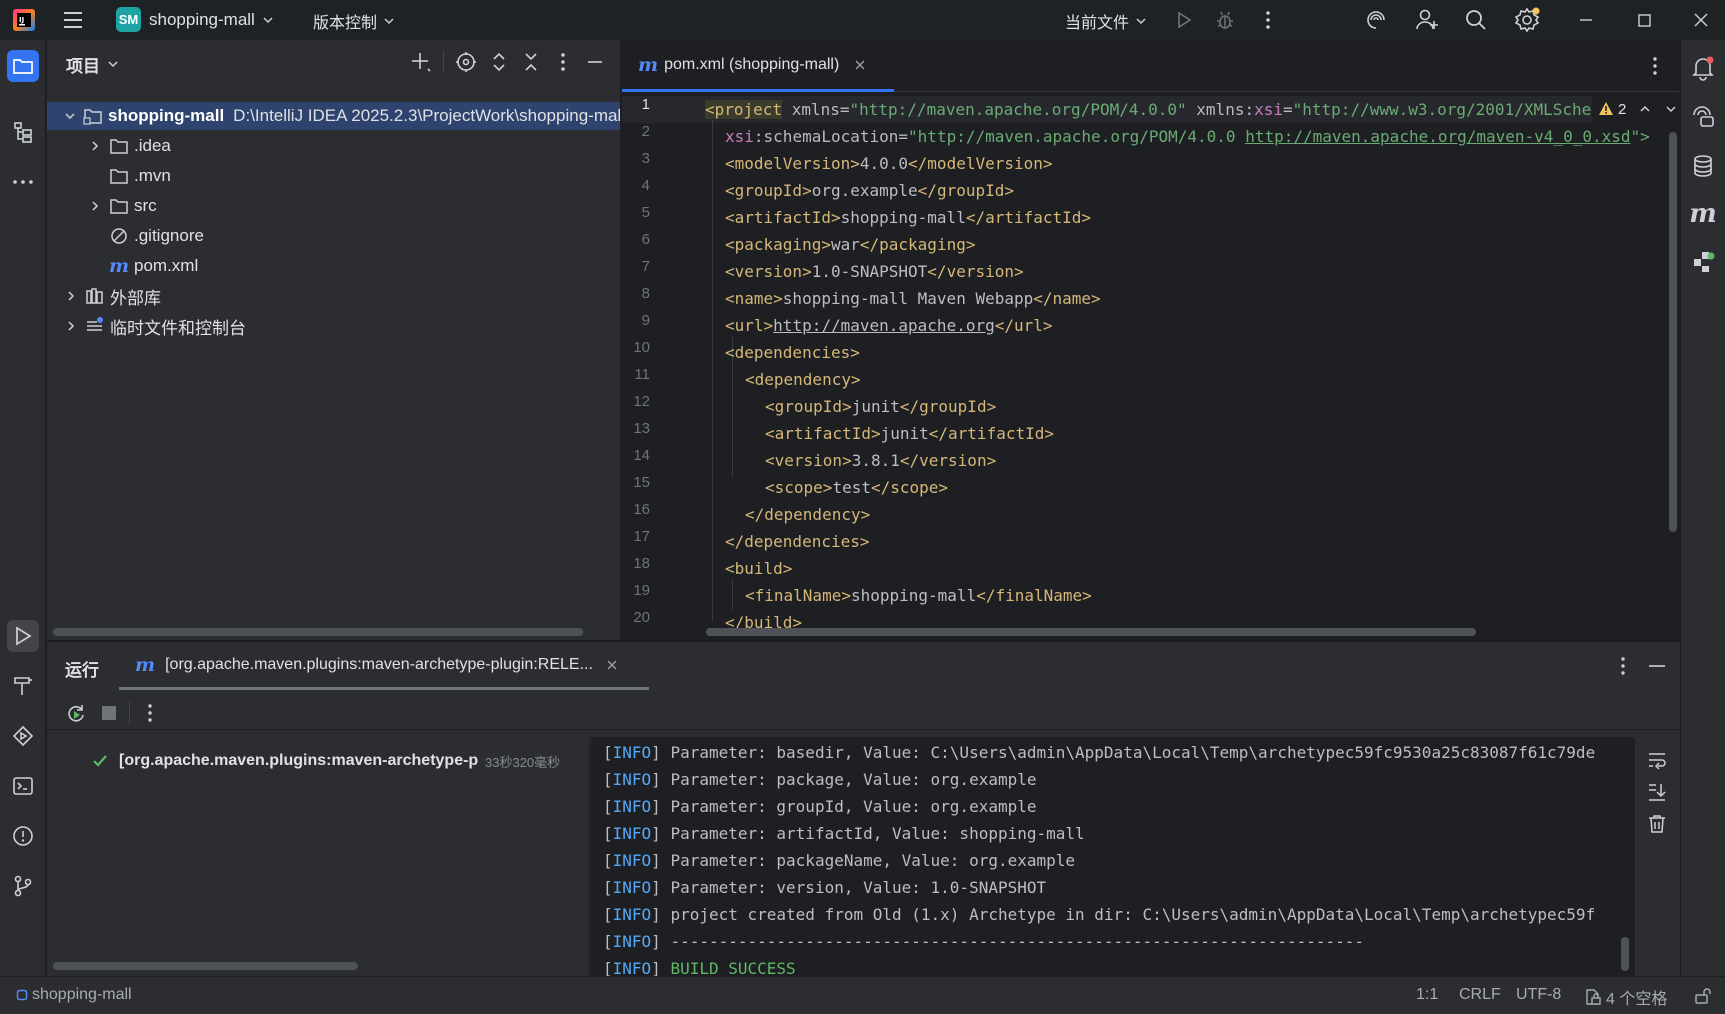 The image size is (1725, 1014). I want to click on ai-chat-button, so click(1703, 116).